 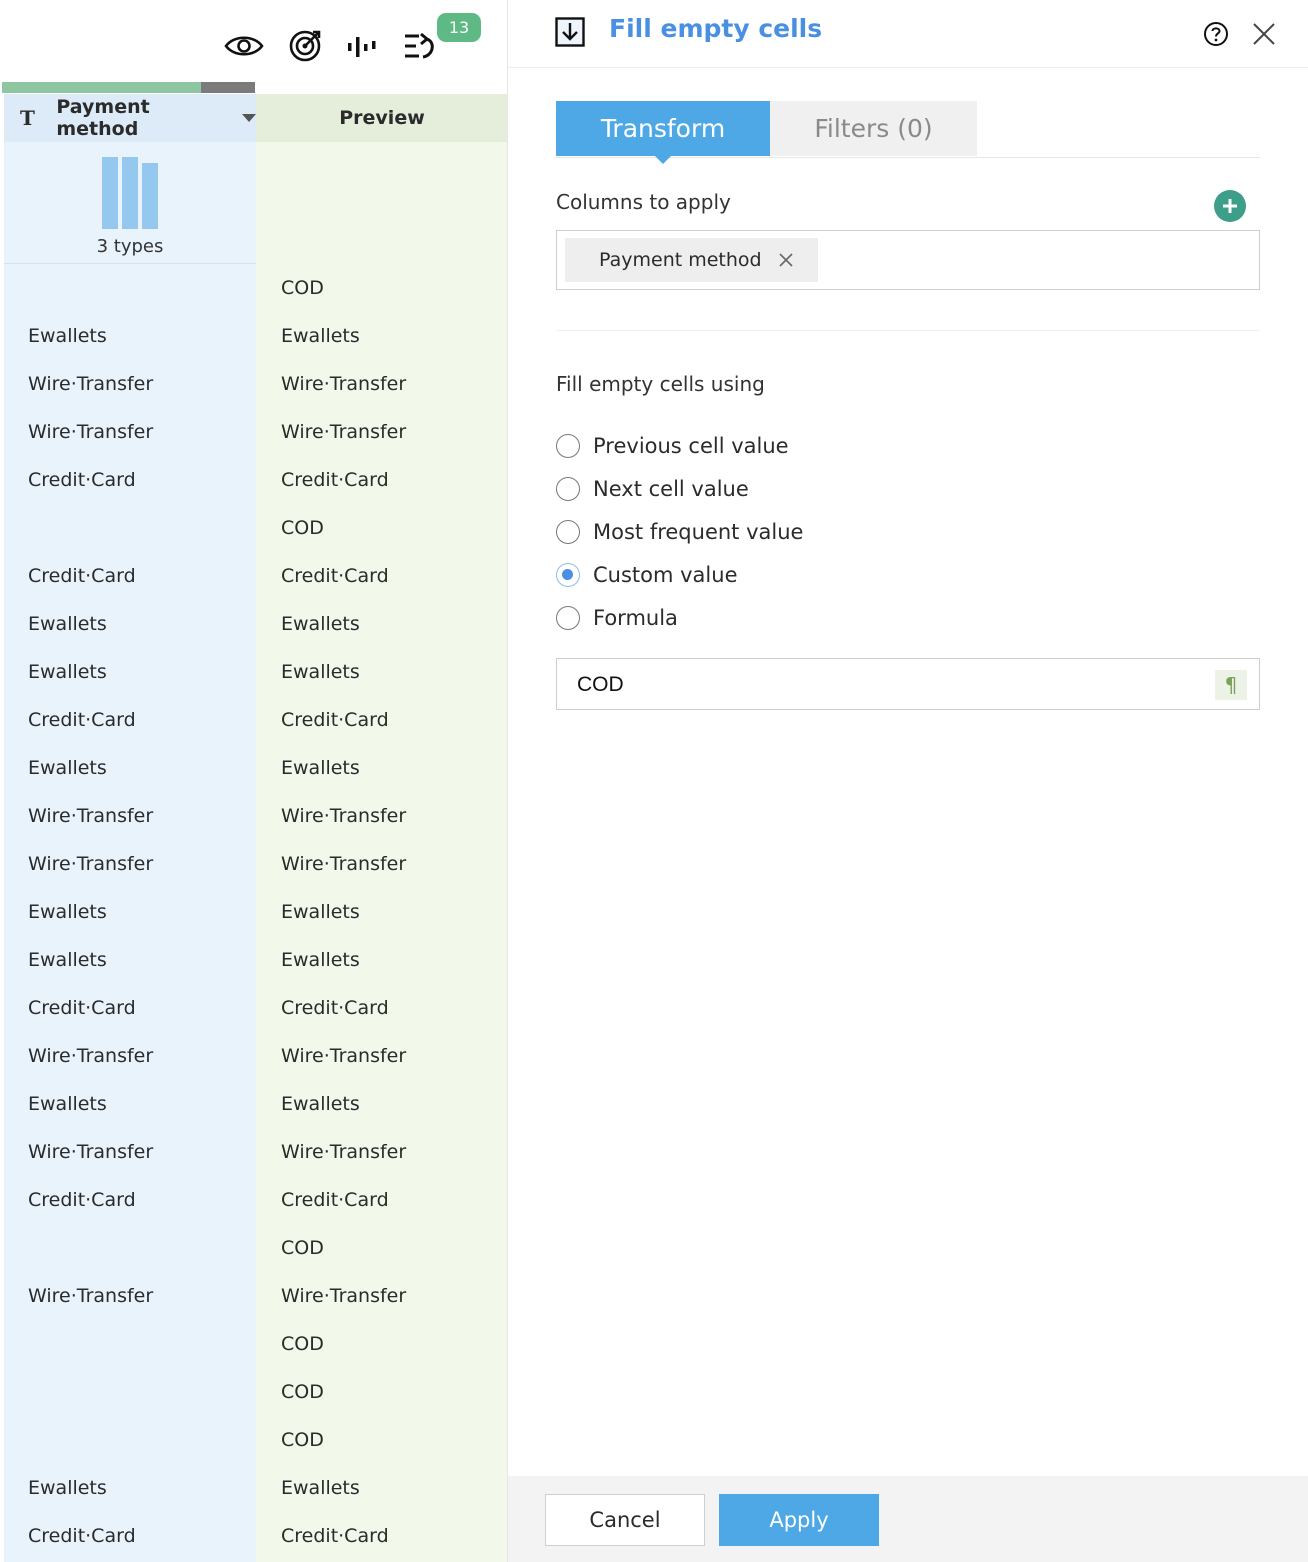 I want to click on option-next-cell-value: Next cell value, so click(x=652, y=489).